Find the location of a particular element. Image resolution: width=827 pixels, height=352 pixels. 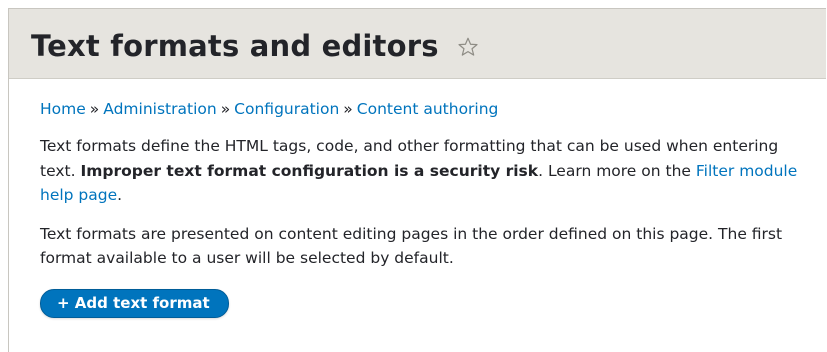

intro-text-end: . is located at coordinates (120, 195).